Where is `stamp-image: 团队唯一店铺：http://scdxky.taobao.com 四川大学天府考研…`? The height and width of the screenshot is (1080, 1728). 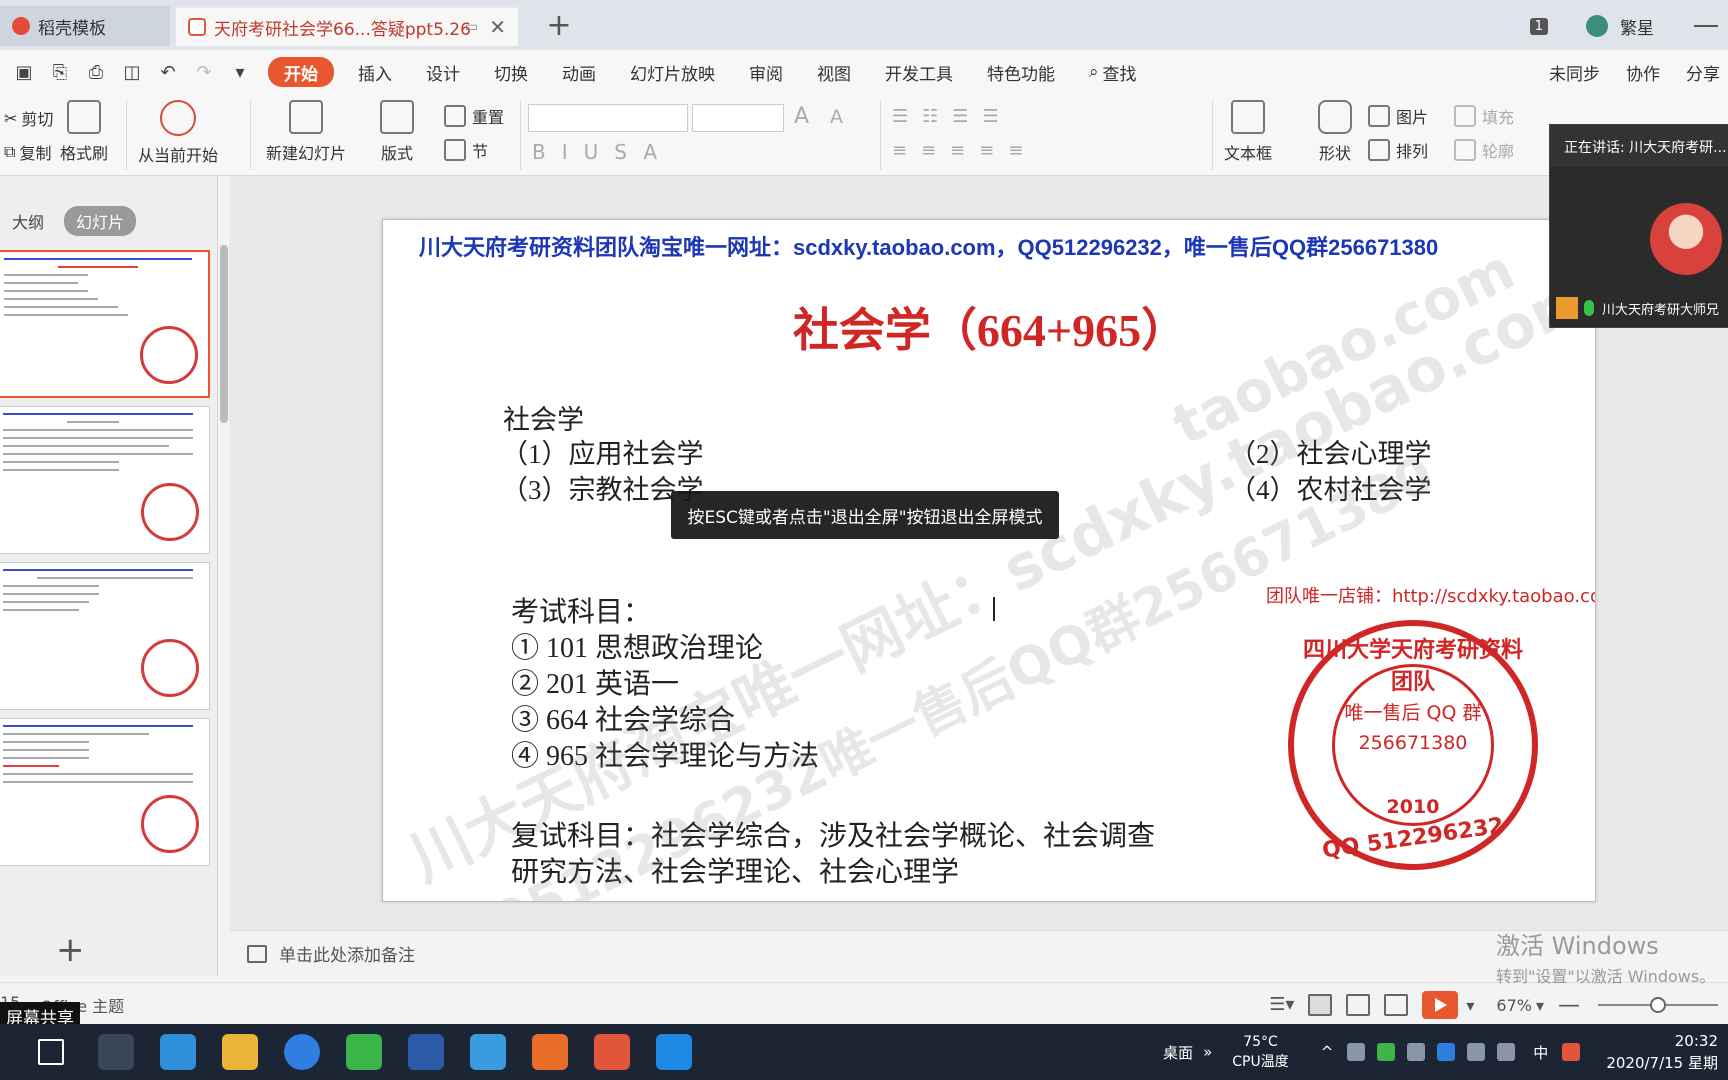
stamp-image: 团队唯一店铺：http://scdxky.taobao.com 四川大学天府考研… is located at coordinates (1430, 728).